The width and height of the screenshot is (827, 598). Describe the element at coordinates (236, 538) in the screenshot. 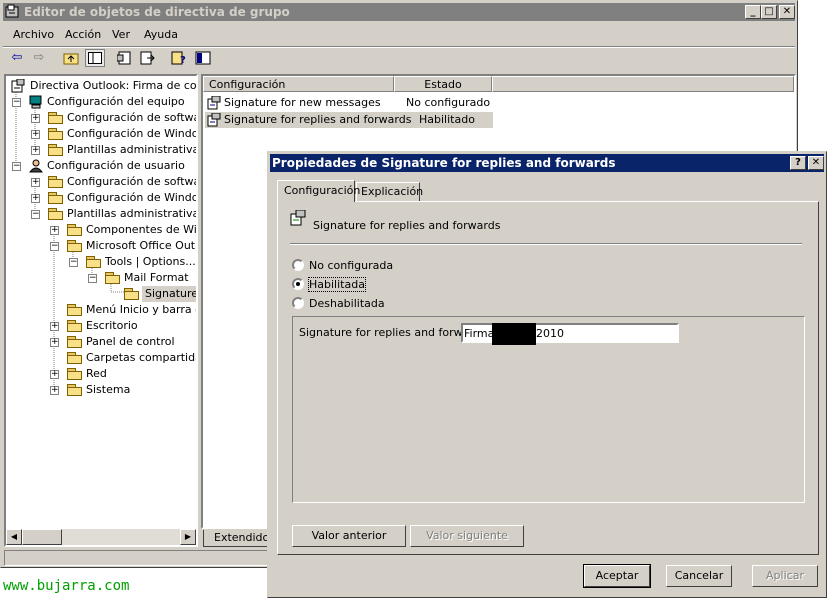

I see `view-tab-extended: Extendido` at that location.